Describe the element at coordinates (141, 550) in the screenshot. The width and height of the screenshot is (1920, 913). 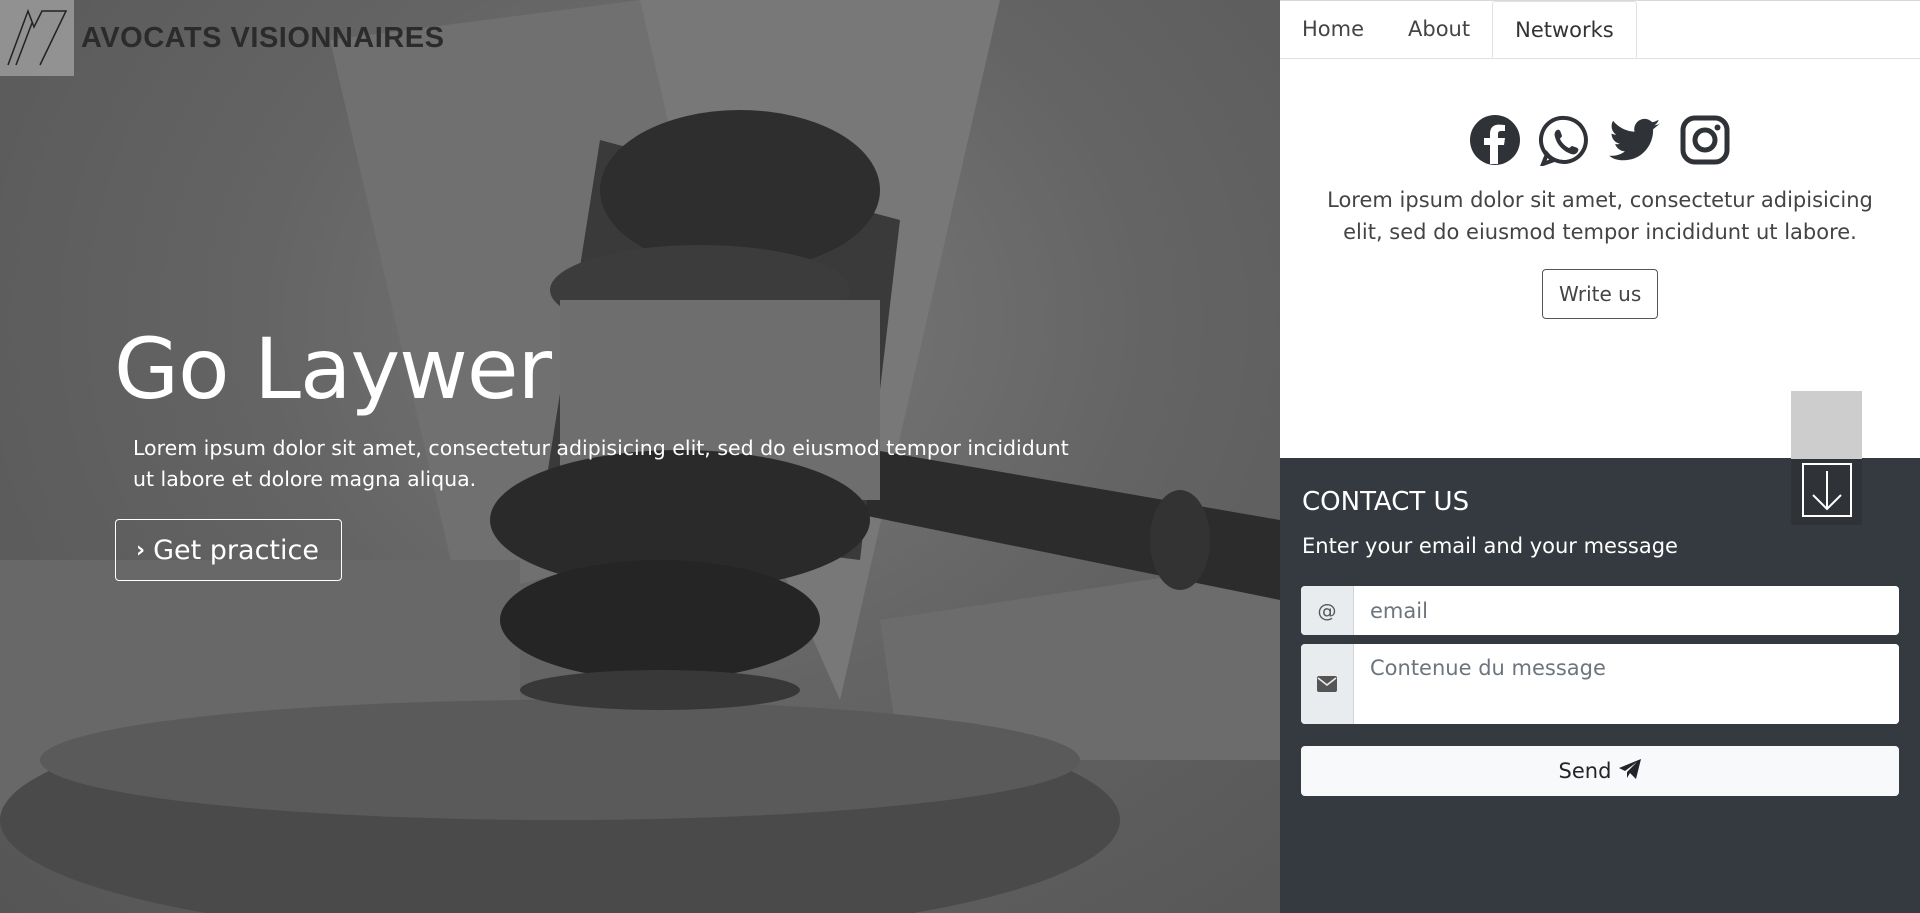
I see `chevron-right-icon: ›` at that location.